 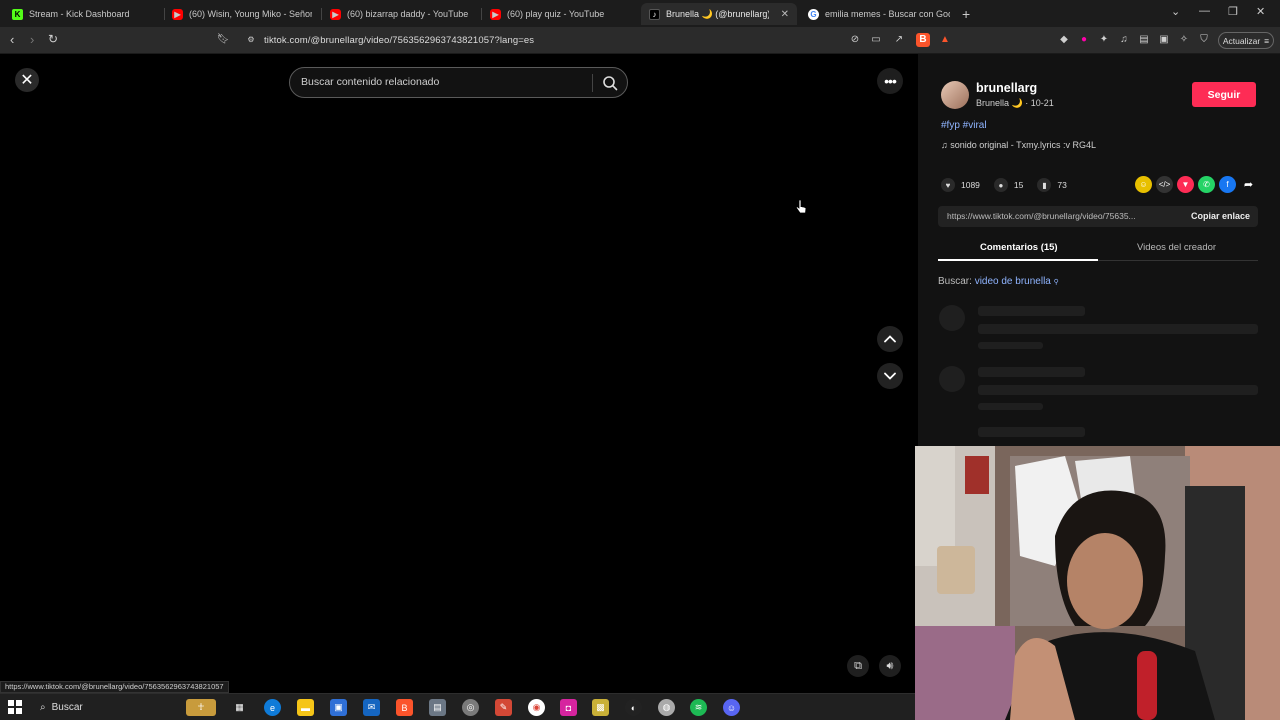 What do you see at coordinates (503, 707) in the screenshot?
I see `app-red-icon: ✎` at bounding box center [503, 707].